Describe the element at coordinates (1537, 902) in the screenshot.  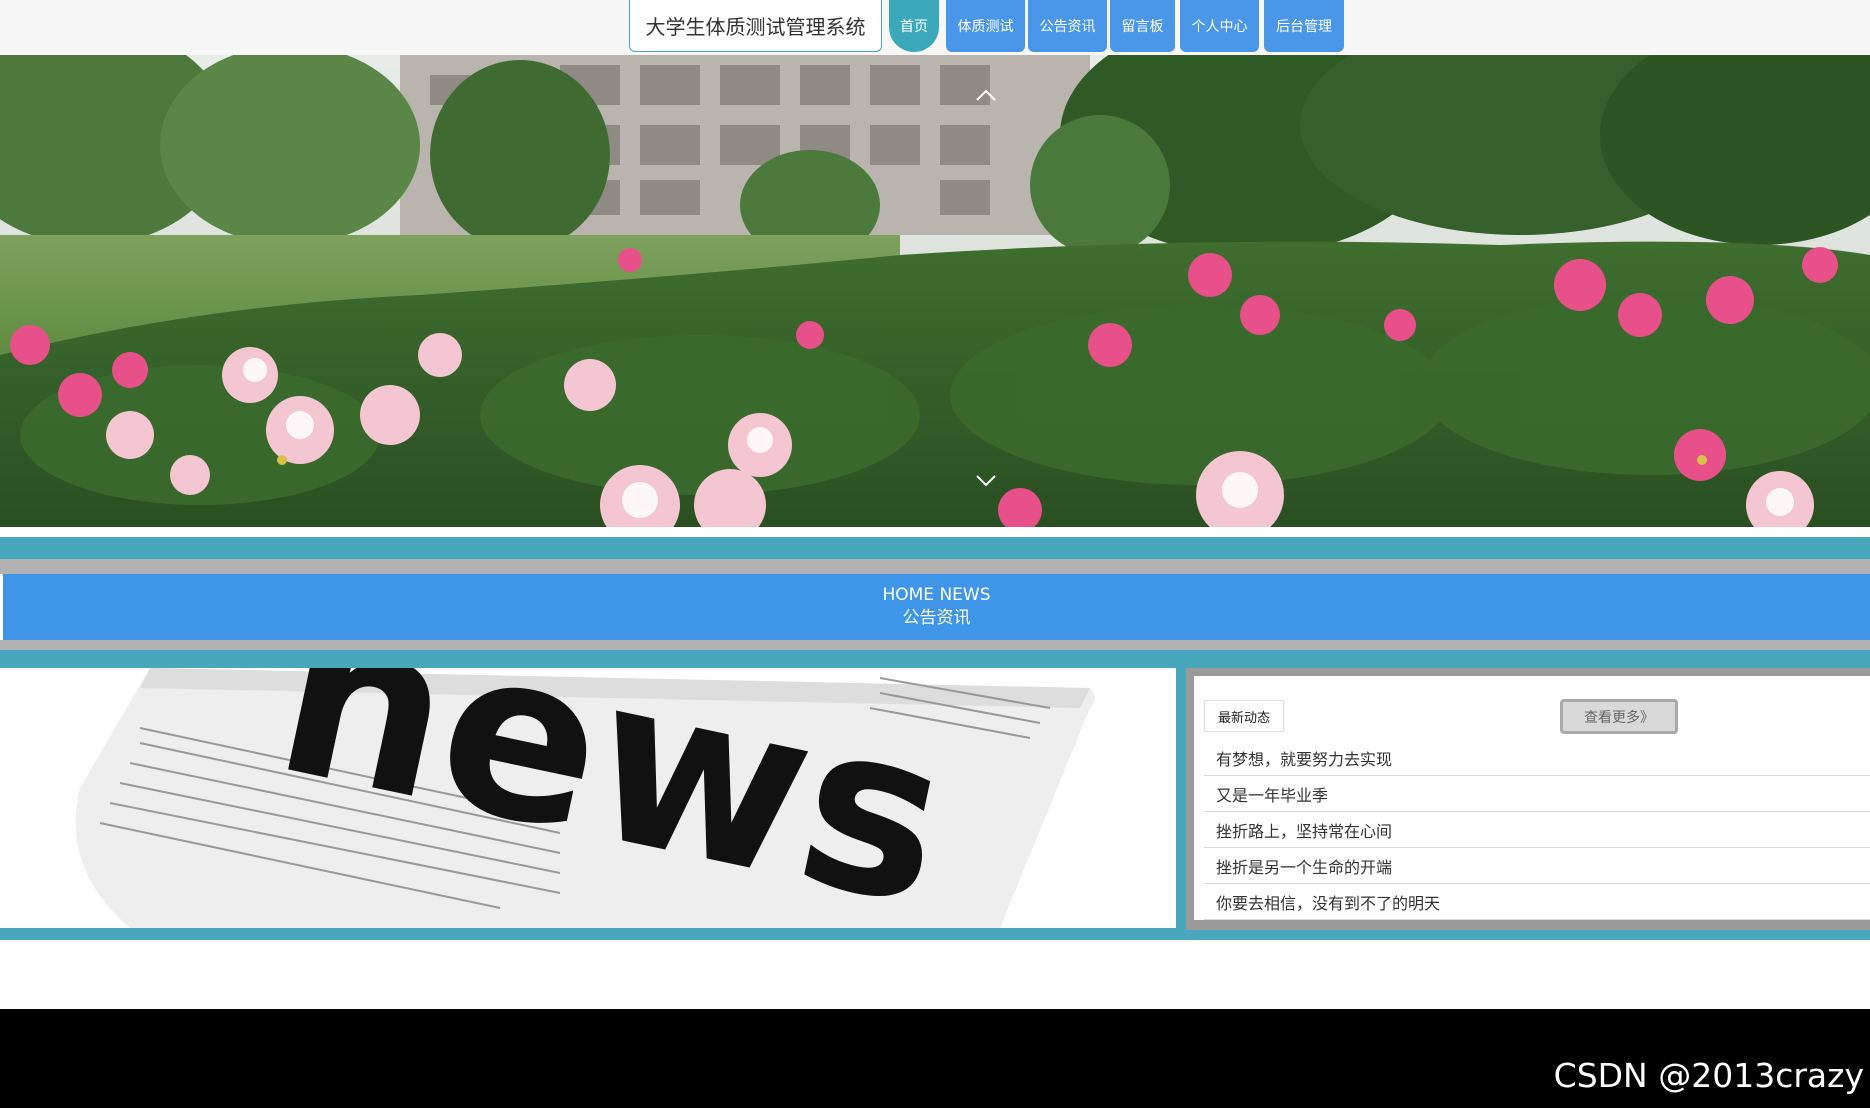
I see `list-item: 你要去相信，没有到不了的明天` at that location.